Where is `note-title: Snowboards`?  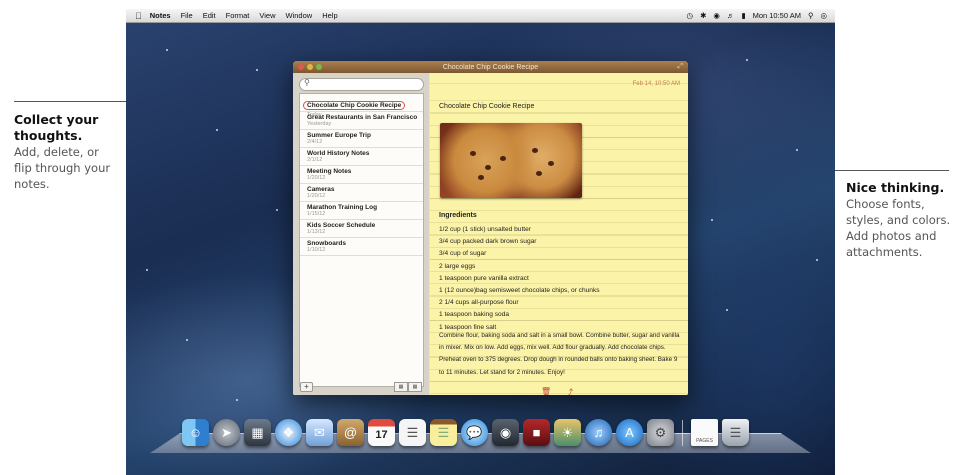 note-title: Snowboards is located at coordinates (327, 243).